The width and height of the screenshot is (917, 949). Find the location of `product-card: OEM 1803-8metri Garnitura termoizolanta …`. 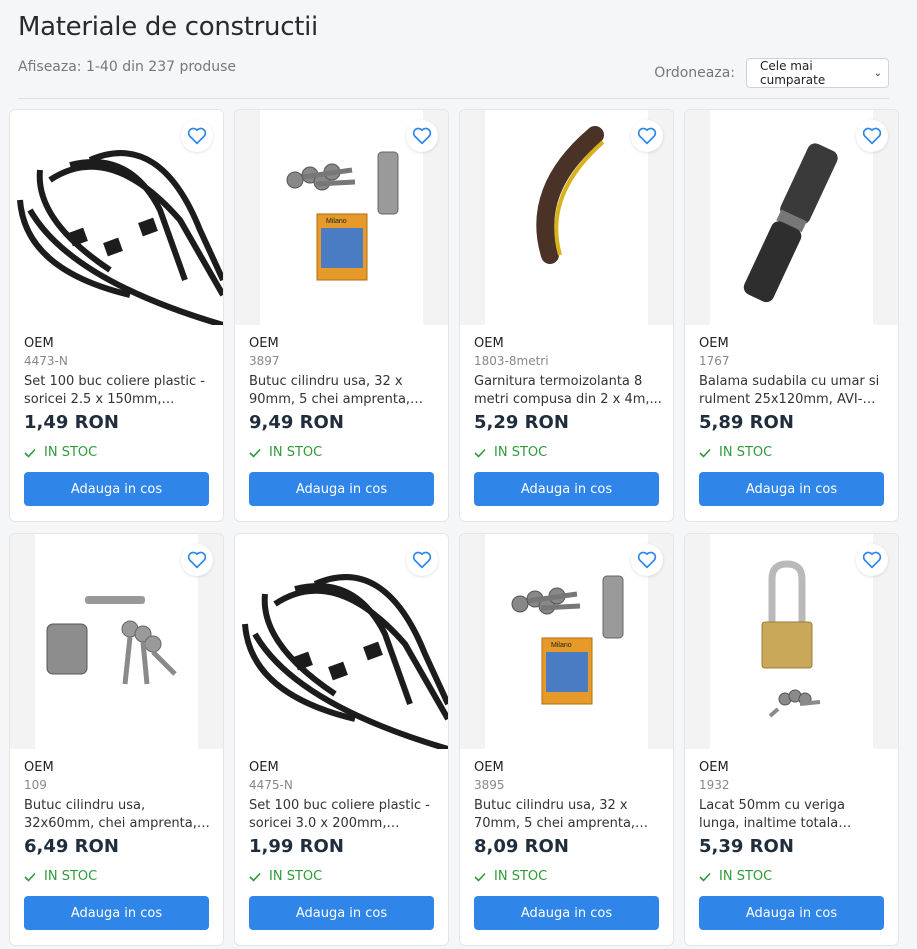

product-card: OEM 1803-8metri Garnitura termoizolanta … is located at coordinates (566, 315).